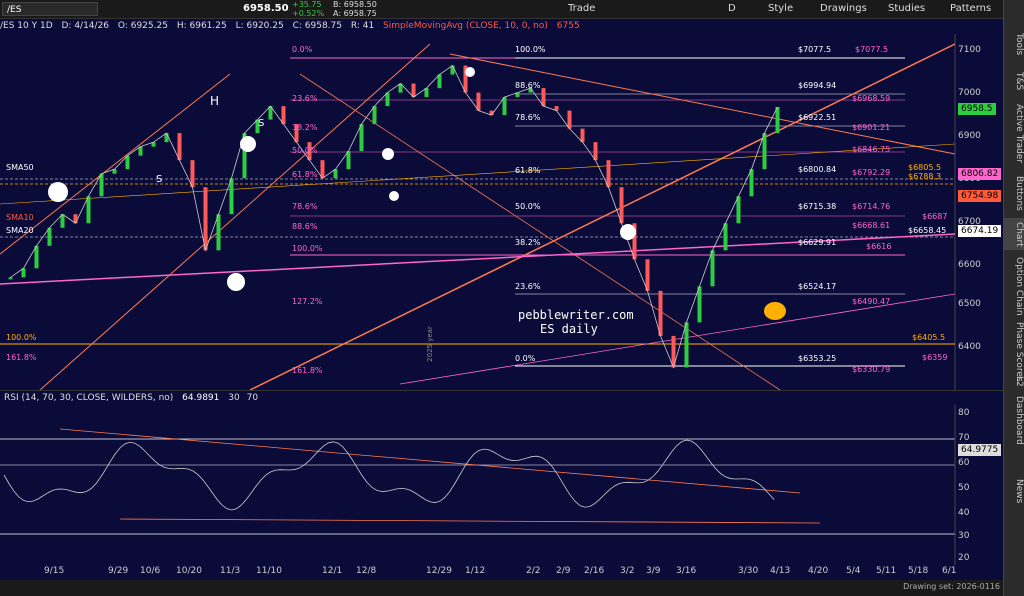 The image size is (1024, 596). What do you see at coordinates (872, 49) in the screenshot?
I see `level-label: $7077.5` at bounding box center [872, 49].